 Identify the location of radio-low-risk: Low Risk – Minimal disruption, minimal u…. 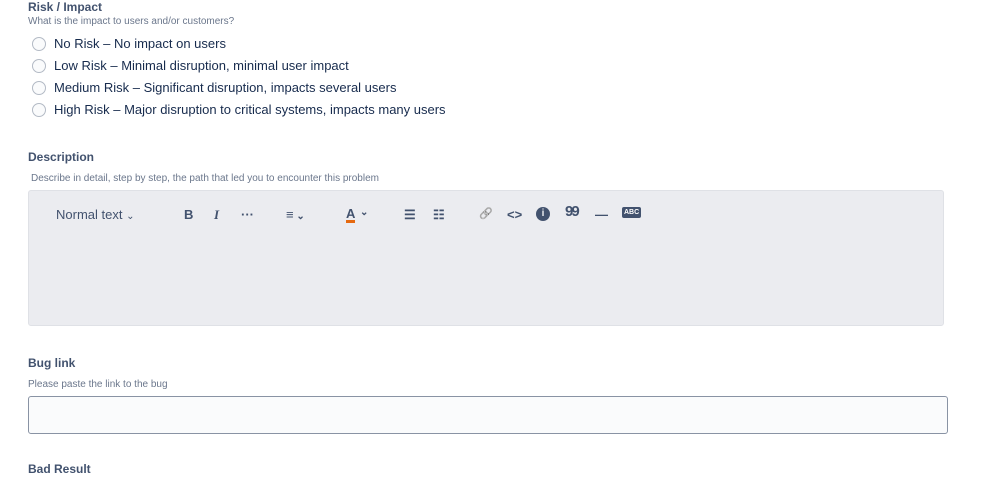
(190, 65).